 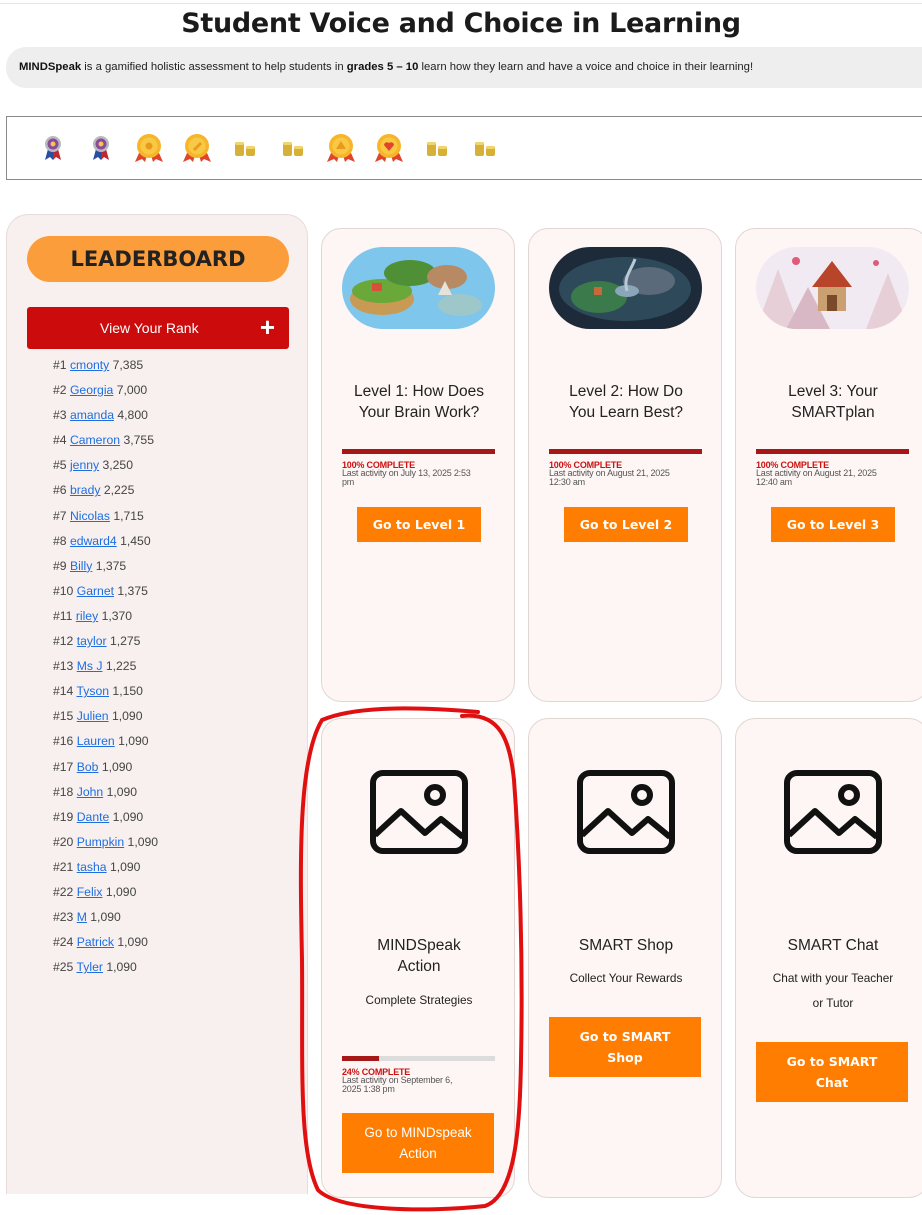 What do you see at coordinates (105, 566) in the screenshot?
I see `leaderboard-entry: #9 Billy 1,375` at bounding box center [105, 566].